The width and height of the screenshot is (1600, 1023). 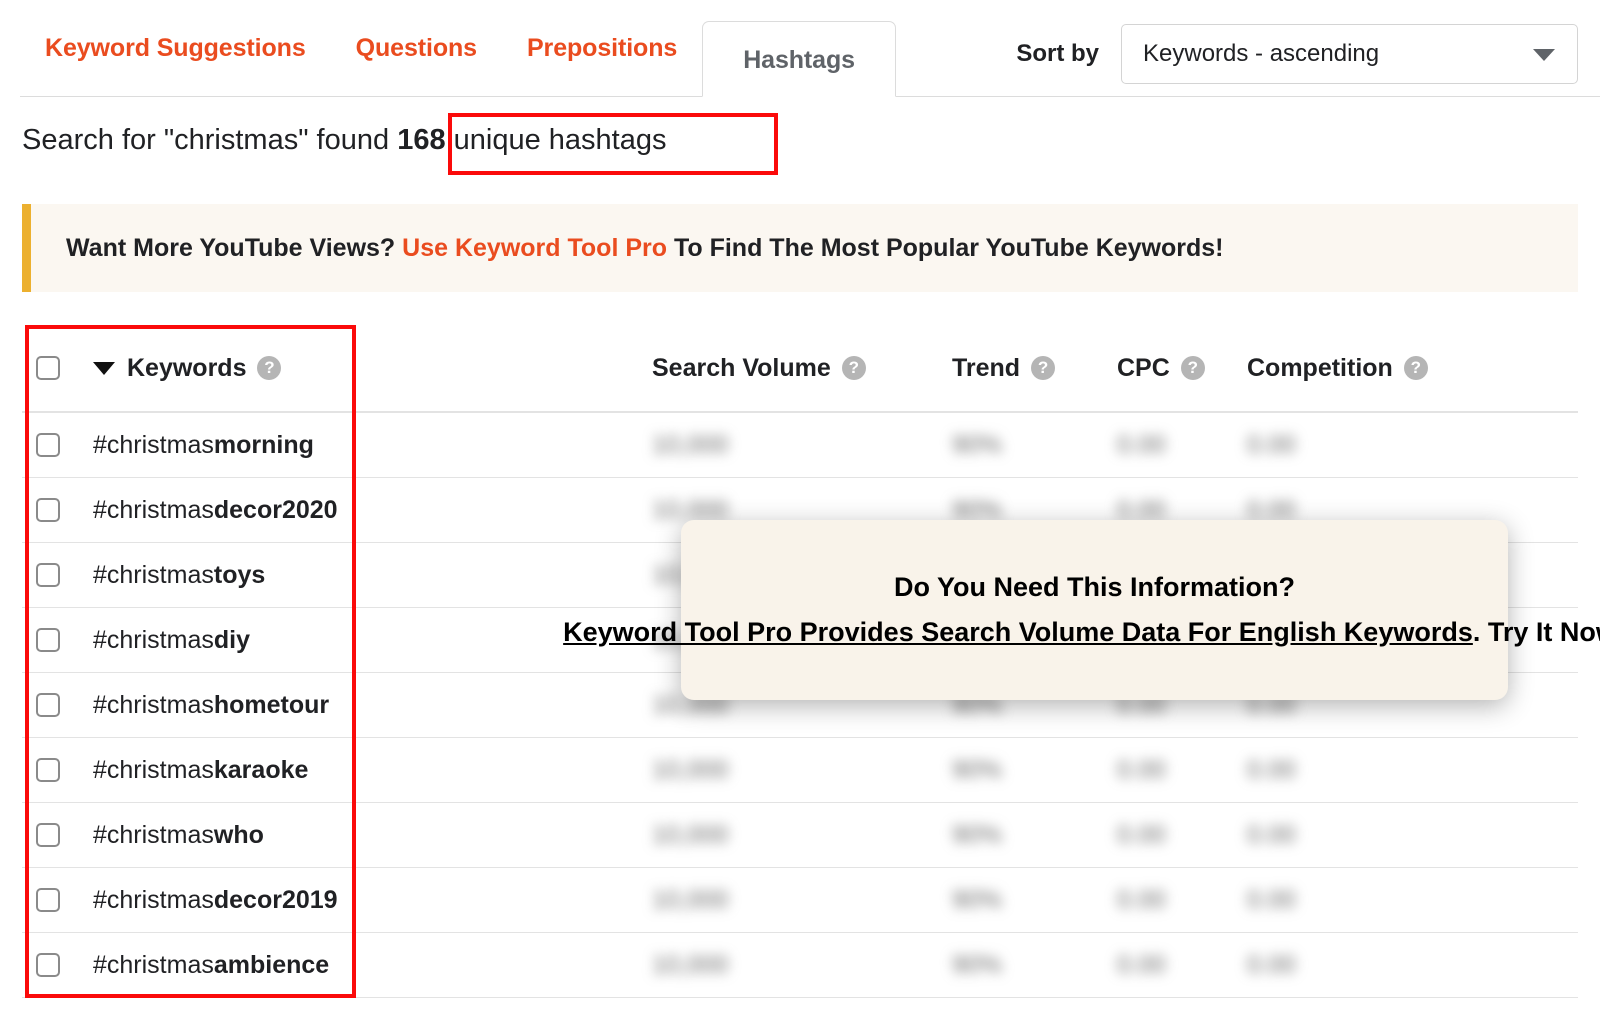 I want to click on tab-keyword-suggestions: Keyword Suggestions, so click(x=175, y=48).